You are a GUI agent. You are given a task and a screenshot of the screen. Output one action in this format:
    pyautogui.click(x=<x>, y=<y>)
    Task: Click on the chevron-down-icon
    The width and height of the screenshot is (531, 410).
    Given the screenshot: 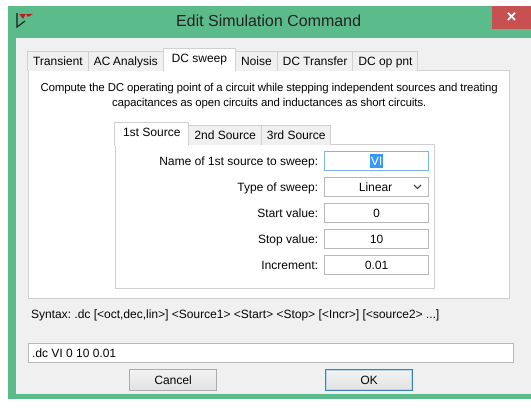 What is the action you would take?
    pyautogui.click(x=417, y=187)
    